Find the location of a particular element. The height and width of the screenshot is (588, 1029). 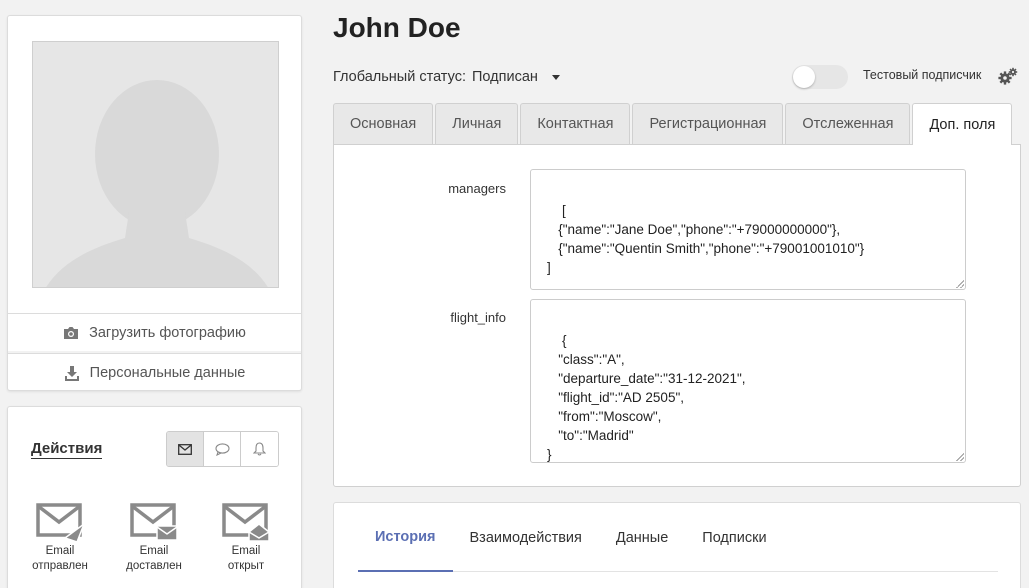

test-subscriber-toggle is located at coordinates (820, 77).